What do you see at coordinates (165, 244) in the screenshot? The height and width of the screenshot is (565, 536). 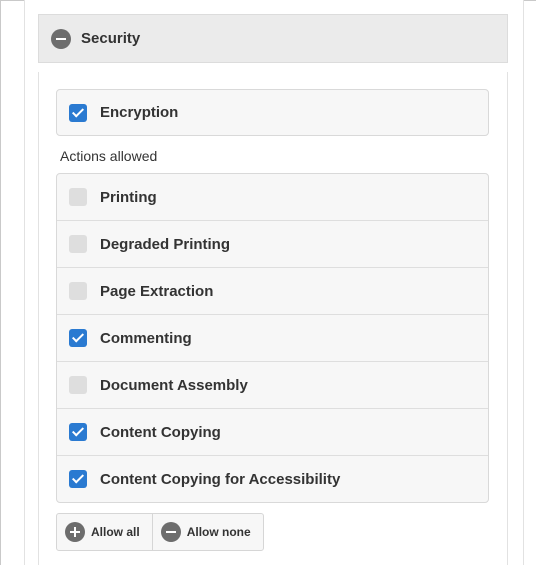 I see `action-item-label: Degraded Printing` at bounding box center [165, 244].